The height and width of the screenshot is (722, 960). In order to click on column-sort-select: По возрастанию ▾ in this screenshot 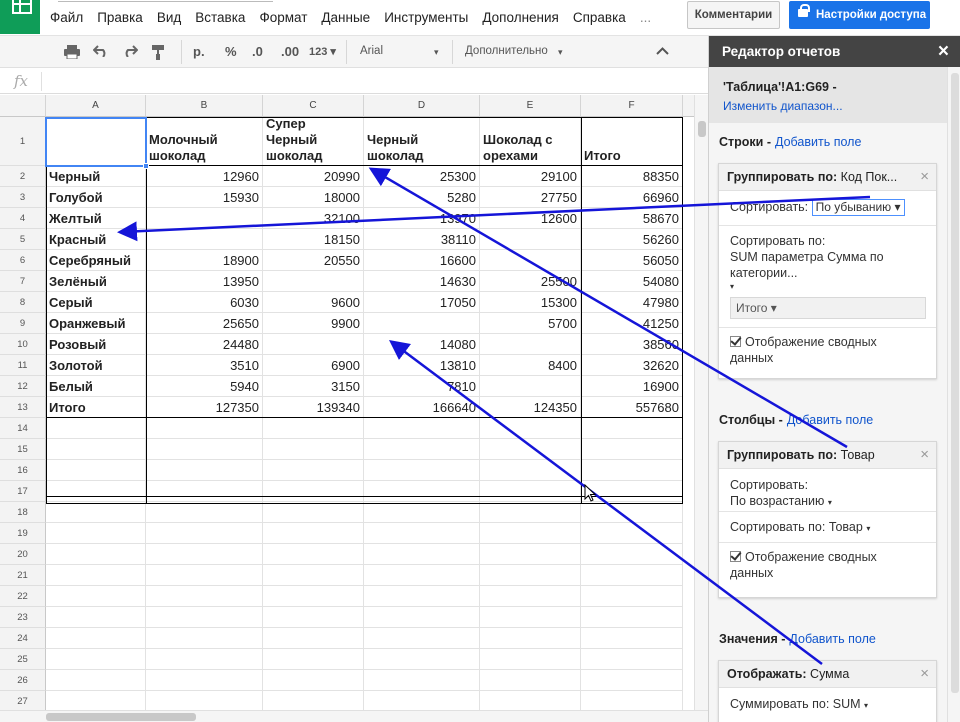, I will do `click(827, 502)`.